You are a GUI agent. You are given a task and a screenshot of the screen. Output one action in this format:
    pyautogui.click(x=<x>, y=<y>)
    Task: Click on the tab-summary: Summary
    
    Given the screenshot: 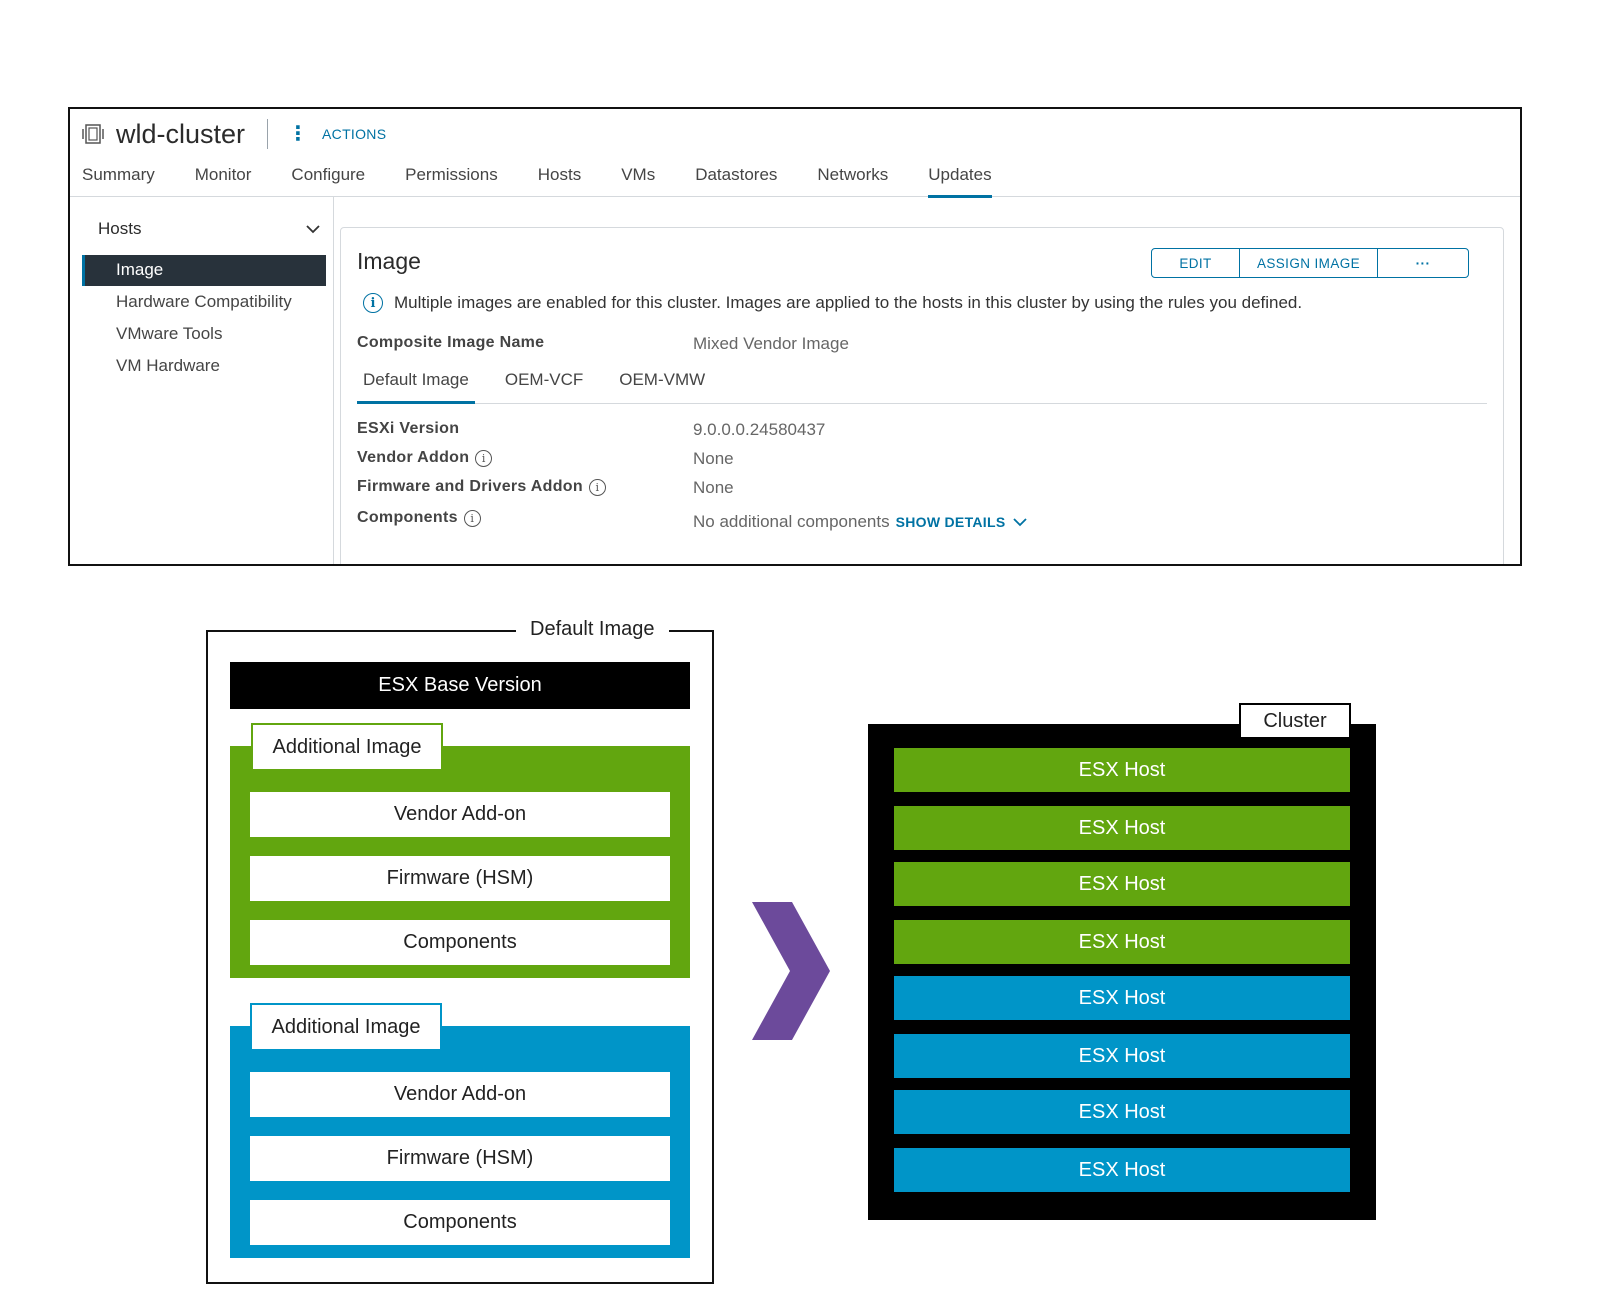 What is the action you would take?
    pyautogui.click(x=118, y=177)
    